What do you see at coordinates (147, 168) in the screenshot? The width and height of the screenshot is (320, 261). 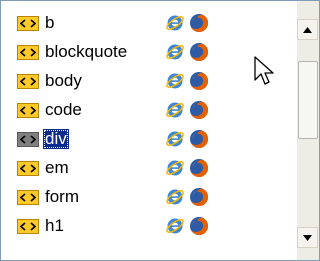 I see `list-item: em` at bounding box center [147, 168].